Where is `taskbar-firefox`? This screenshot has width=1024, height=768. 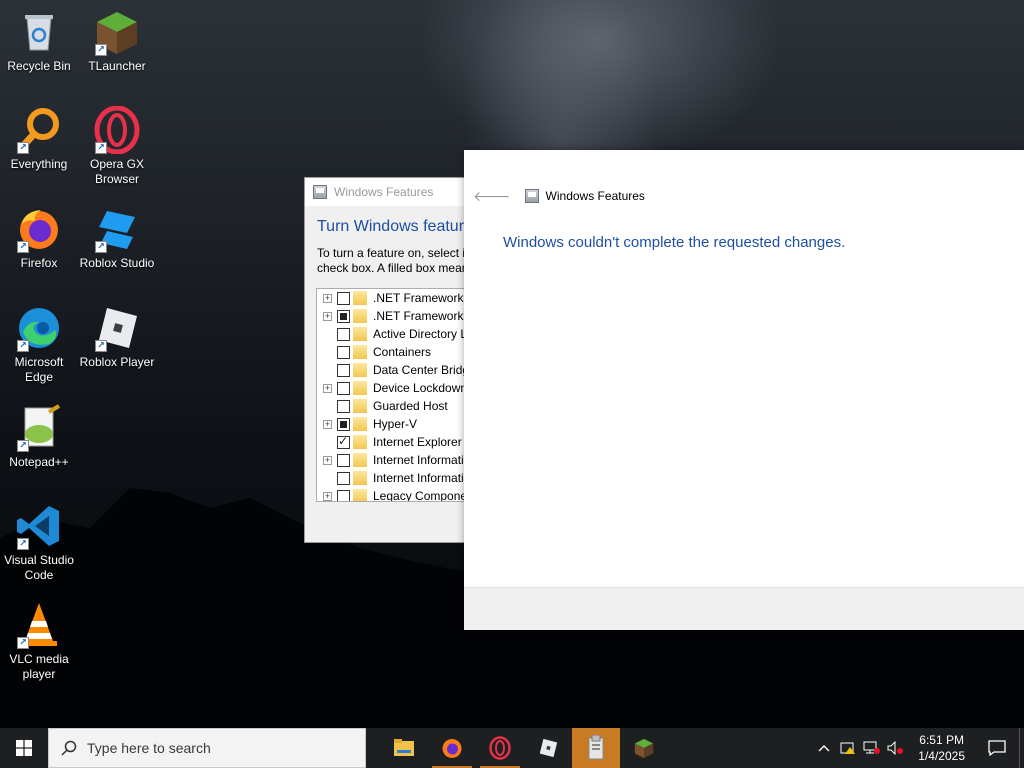
taskbar-firefox is located at coordinates (452, 748).